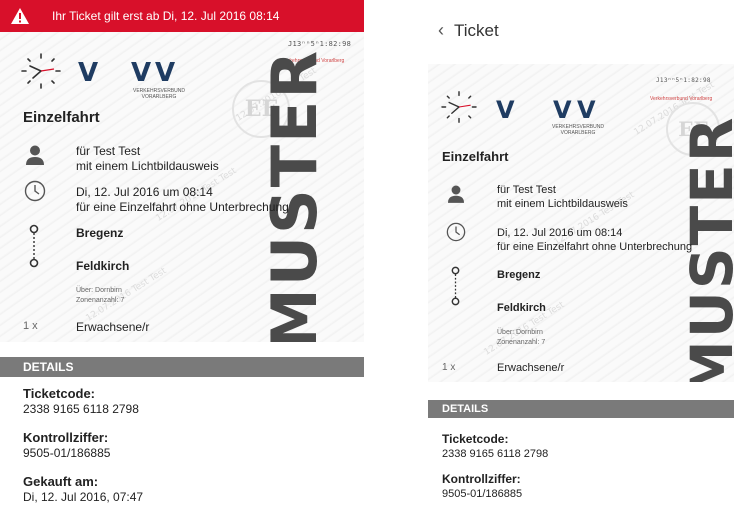  Describe the element at coordinates (706, 256) in the screenshot. I see `muster-stamp: MUSTER` at that location.